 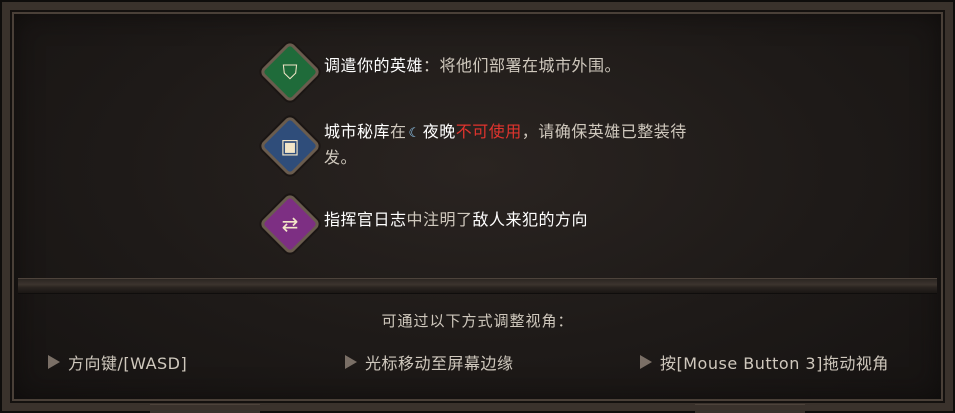 I want to click on camera-hint-keys: 方向键/[WASD], so click(x=117, y=362).